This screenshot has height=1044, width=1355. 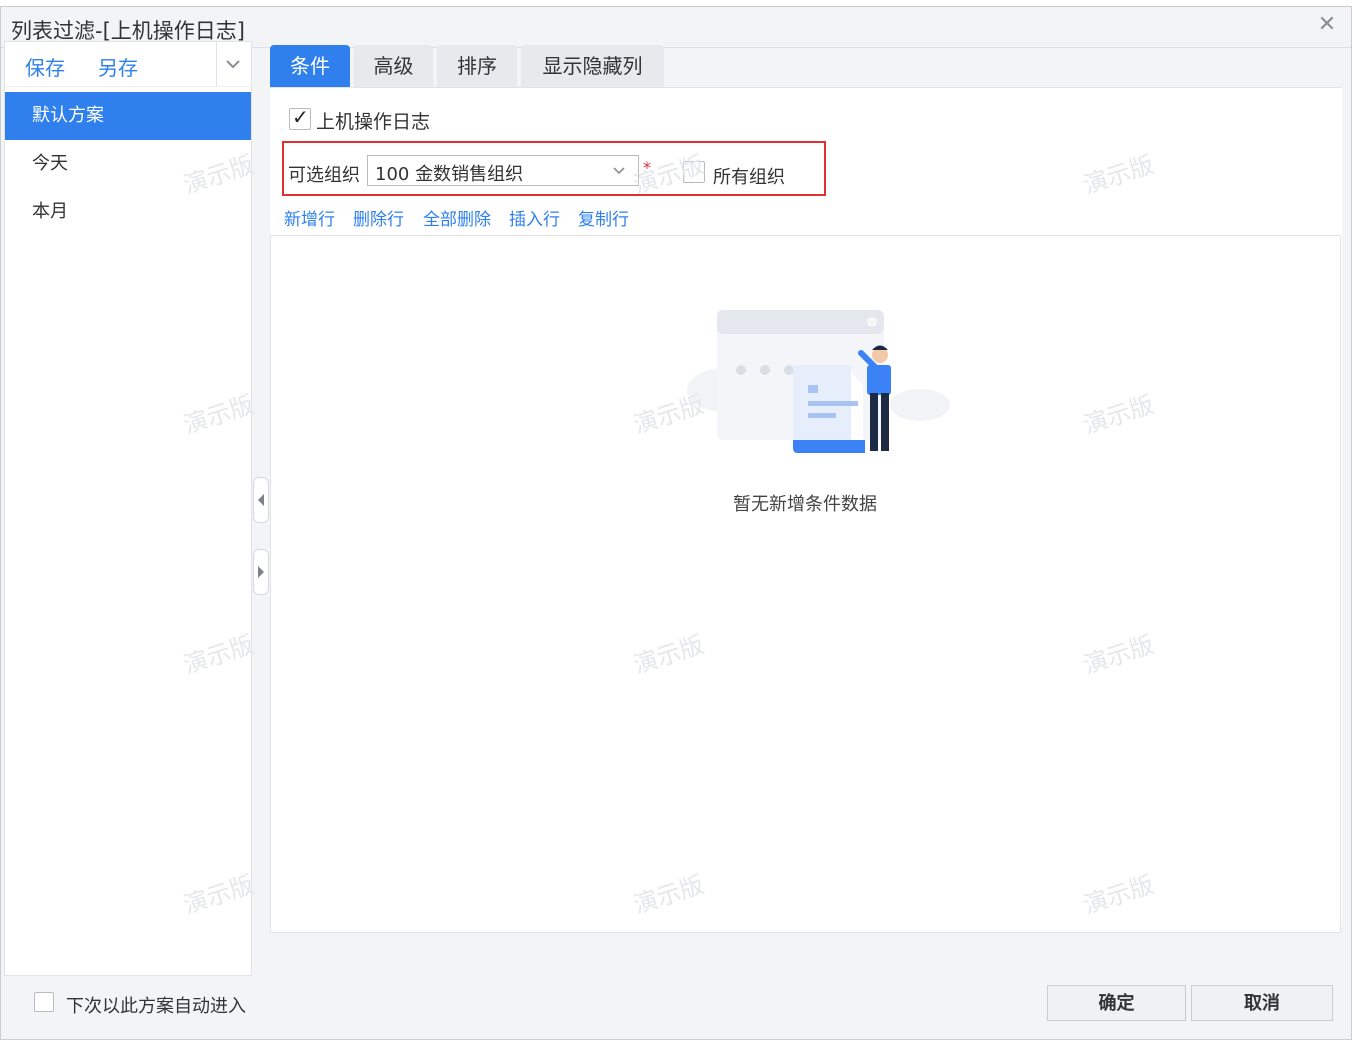 What do you see at coordinates (1327, 25) in the screenshot?
I see `close-icon: ✕` at bounding box center [1327, 25].